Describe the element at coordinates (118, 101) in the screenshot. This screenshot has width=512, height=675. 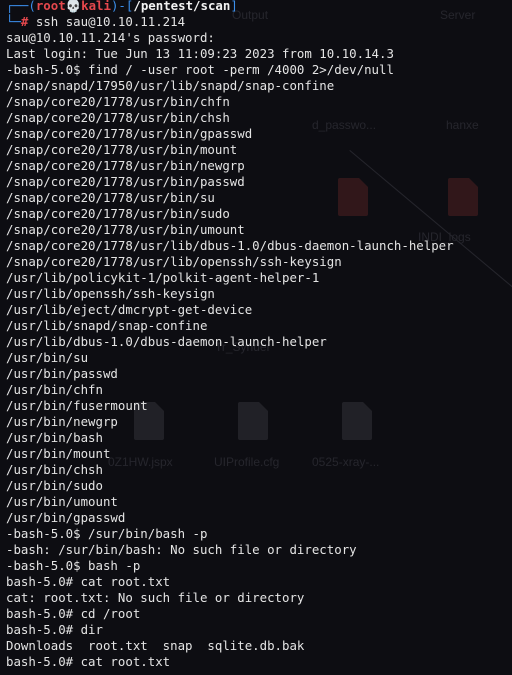
I see `output-line: /snap/core20/1778/usr/bin/chfn` at that location.